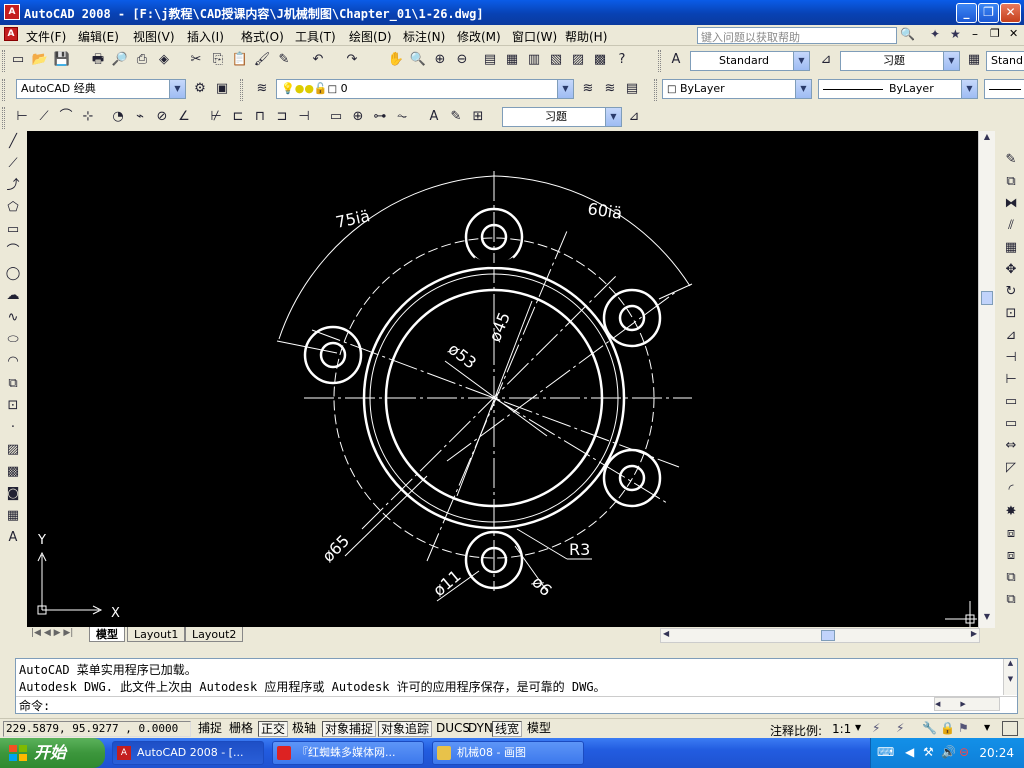 The image size is (1024, 768). What do you see at coordinates (216, 117) in the screenshot?
I see `quick-dimension-icon: ⊬` at bounding box center [216, 117].